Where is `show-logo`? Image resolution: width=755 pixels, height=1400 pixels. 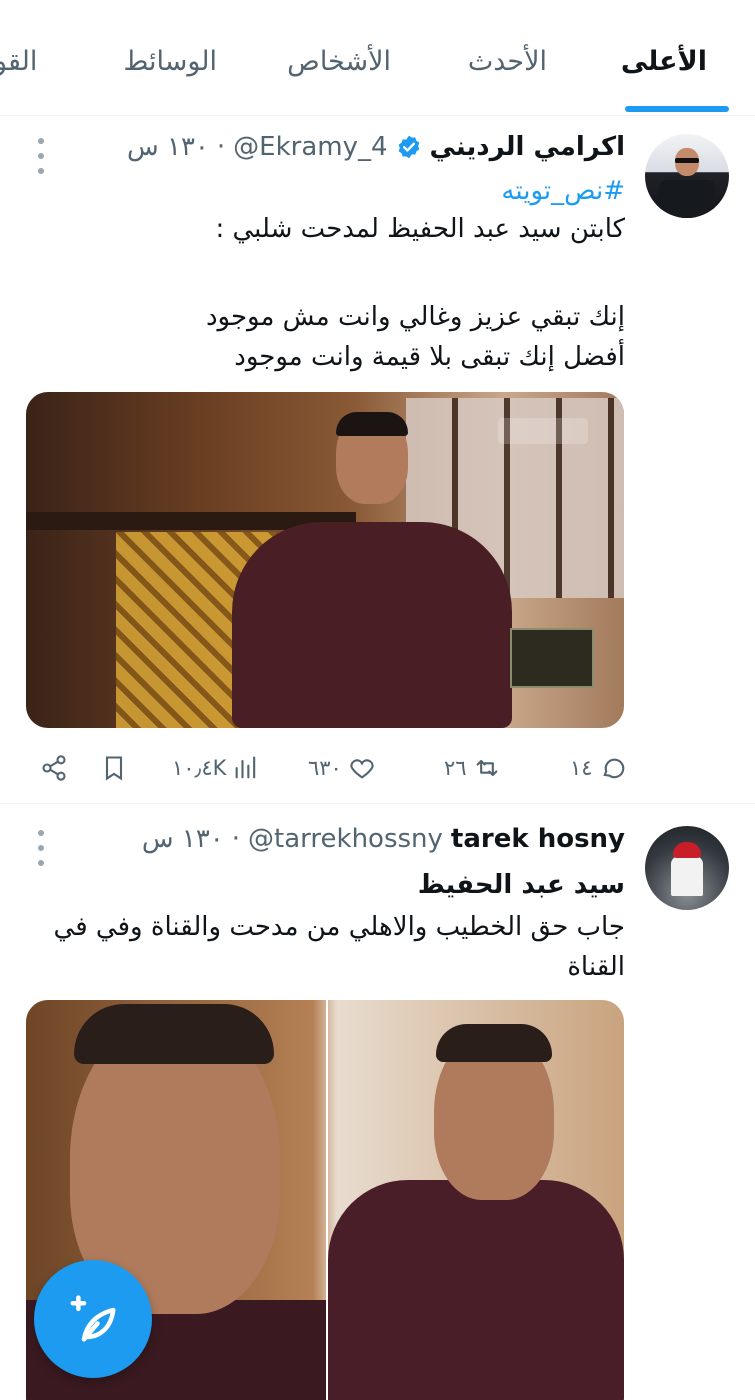 show-logo is located at coordinates (552, 658).